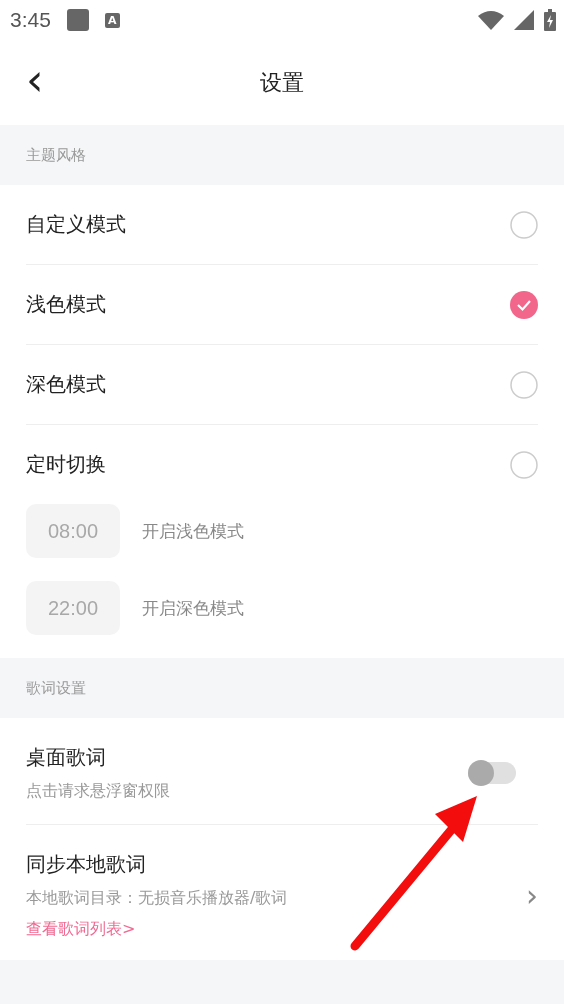 This screenshot has height=1004, width=564. Describe the element at coordinates (193, 531) in the screenshot. I see `schedule-label: 开启浅色模式` at that location.